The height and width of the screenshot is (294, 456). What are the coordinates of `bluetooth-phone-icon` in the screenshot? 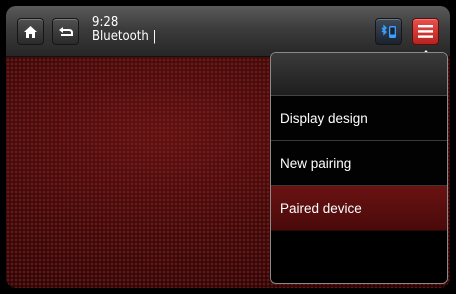 It's located at (389, 31).